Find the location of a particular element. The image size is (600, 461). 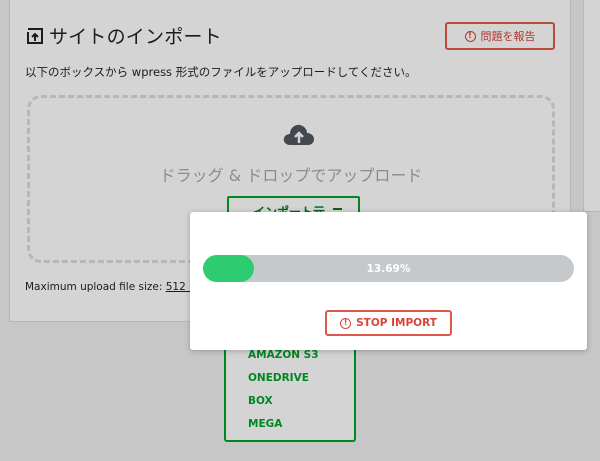

progress-bar: 13.69% is located at coordinates (388, 268).